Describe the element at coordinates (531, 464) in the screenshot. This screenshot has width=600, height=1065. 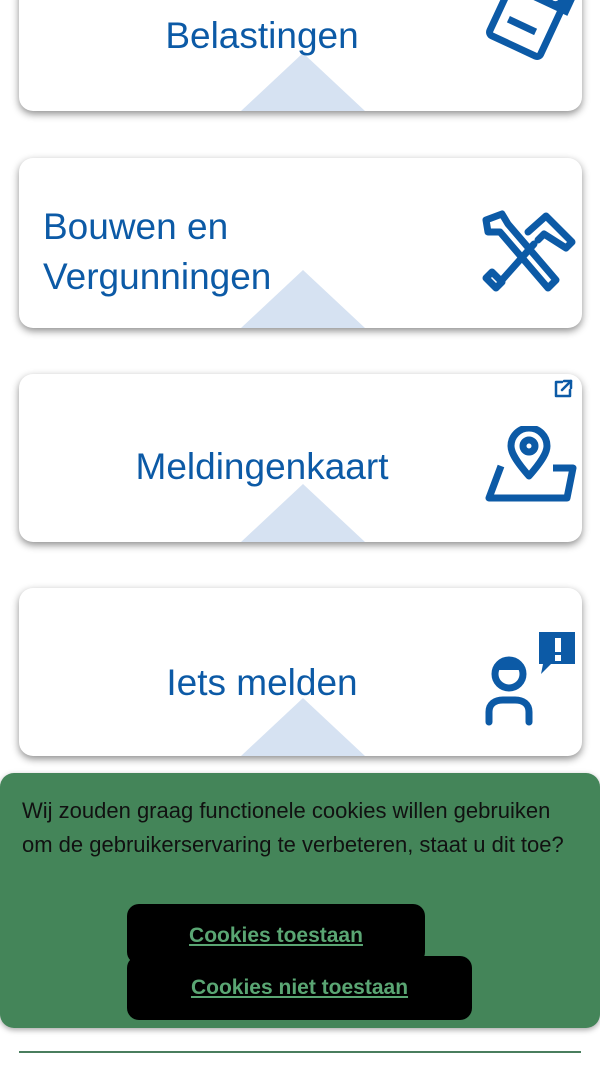
I see `map-pin-icon` at that location.